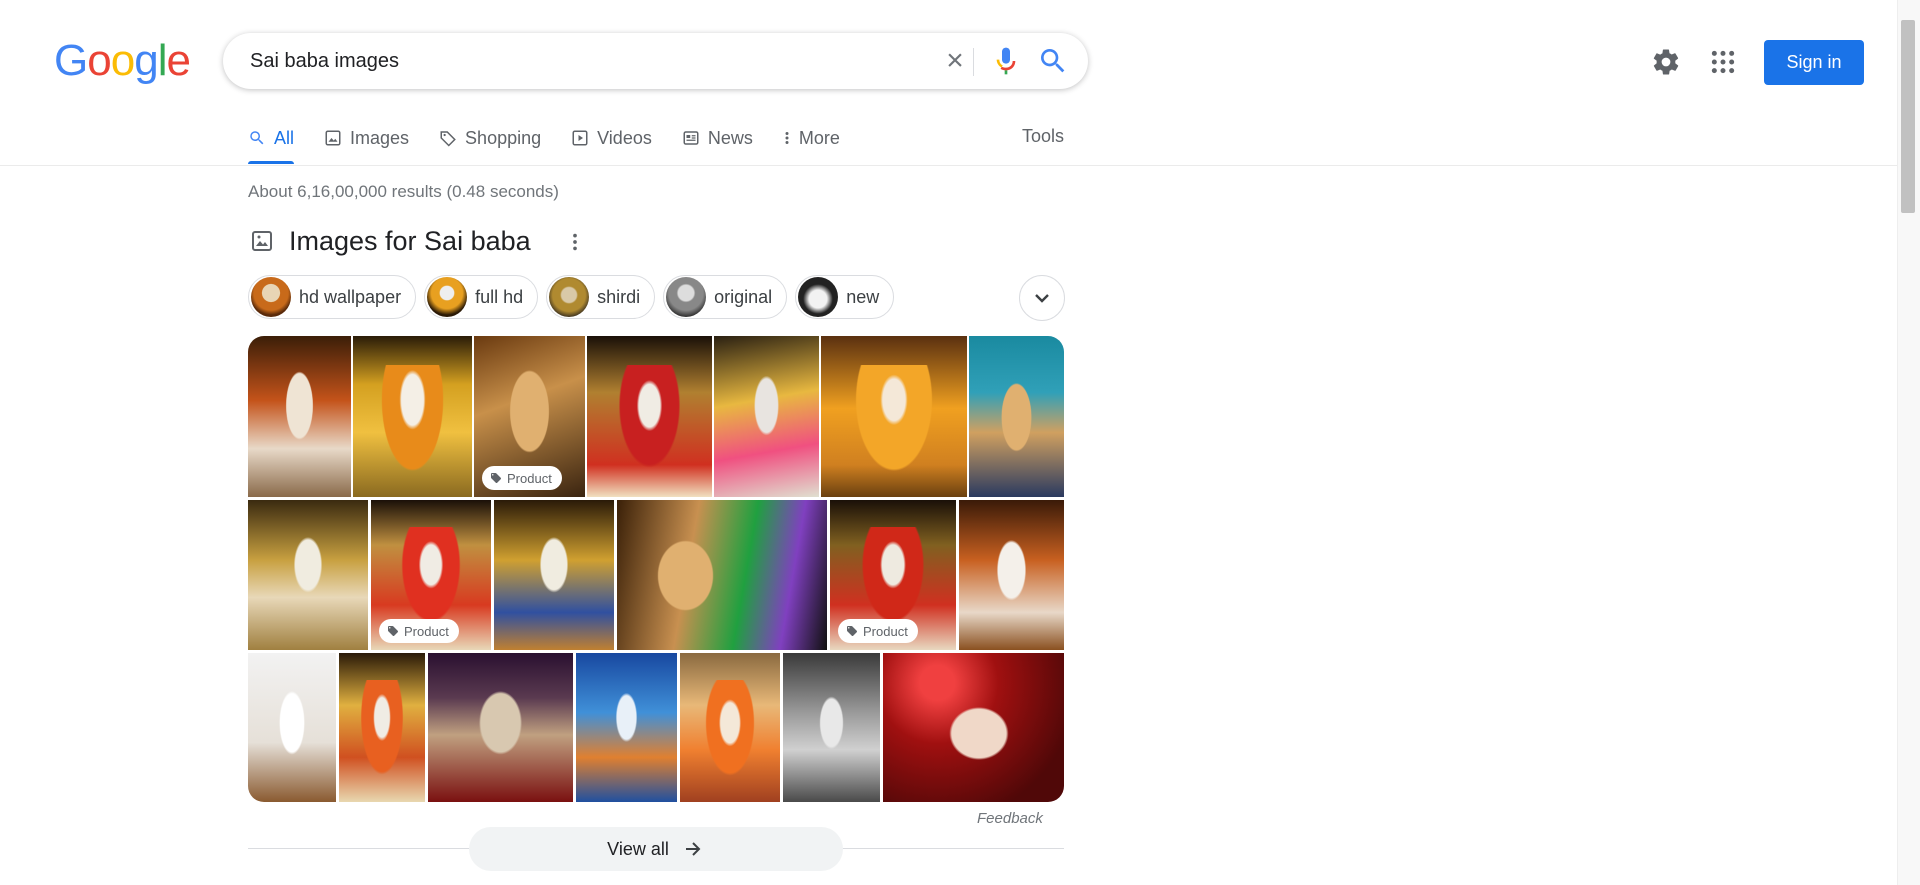 Image resolution: width=1920 pixels, height=885 pixels. What do you see at coordinates (619, 296) in the screenshot?
I see `chip-label: shirdi` at bounding box center [619, 296].